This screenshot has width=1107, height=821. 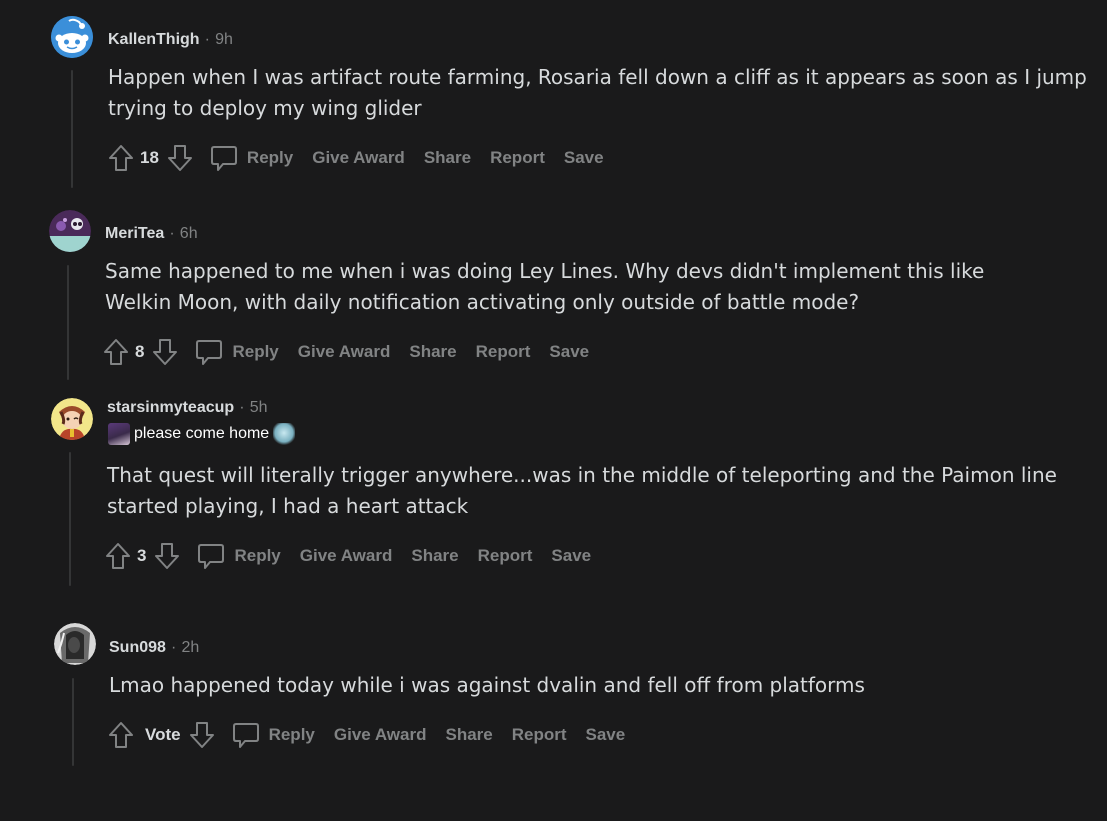 I want to click on comment-meta: starsinmyteacup · 5h, so click(x=187, y=407).